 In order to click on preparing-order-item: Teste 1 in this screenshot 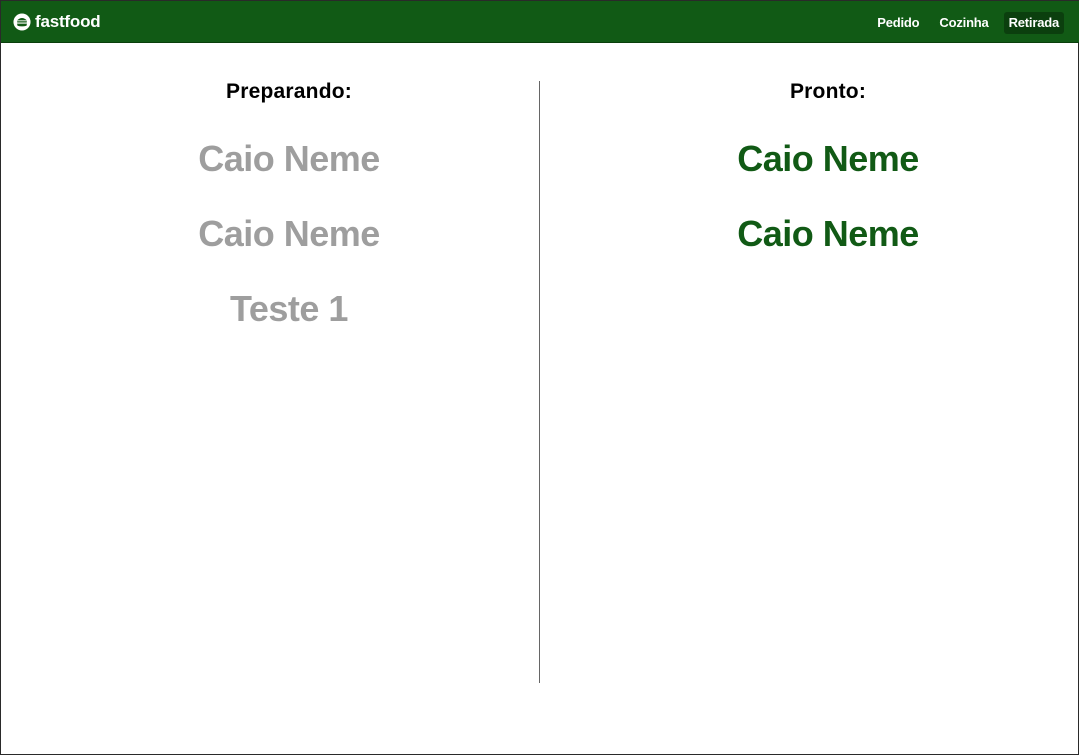, I will do `click(289, 308)`.